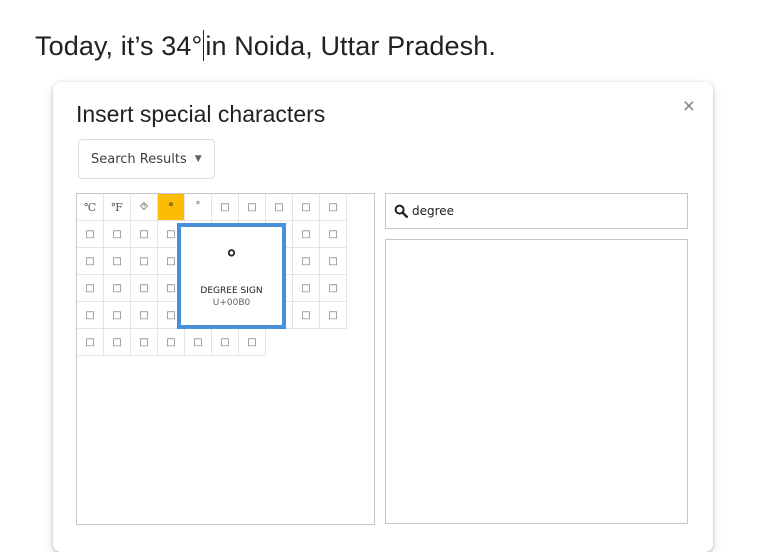 This screenshot has width=768, height=552. Describe the element at coordinates (119, 46) in the screenshot. I see `document-text-before-caret: Today, it’s 34°` at that location.